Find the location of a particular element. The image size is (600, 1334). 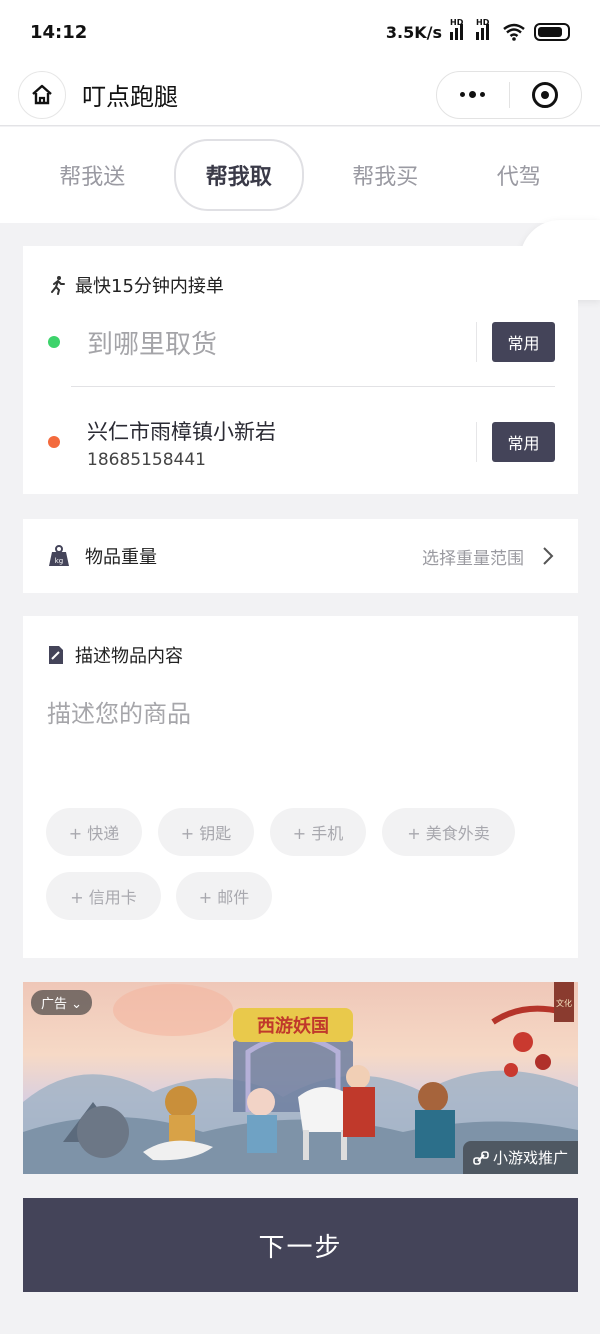

more-icon is located at coordinates (473, 94).